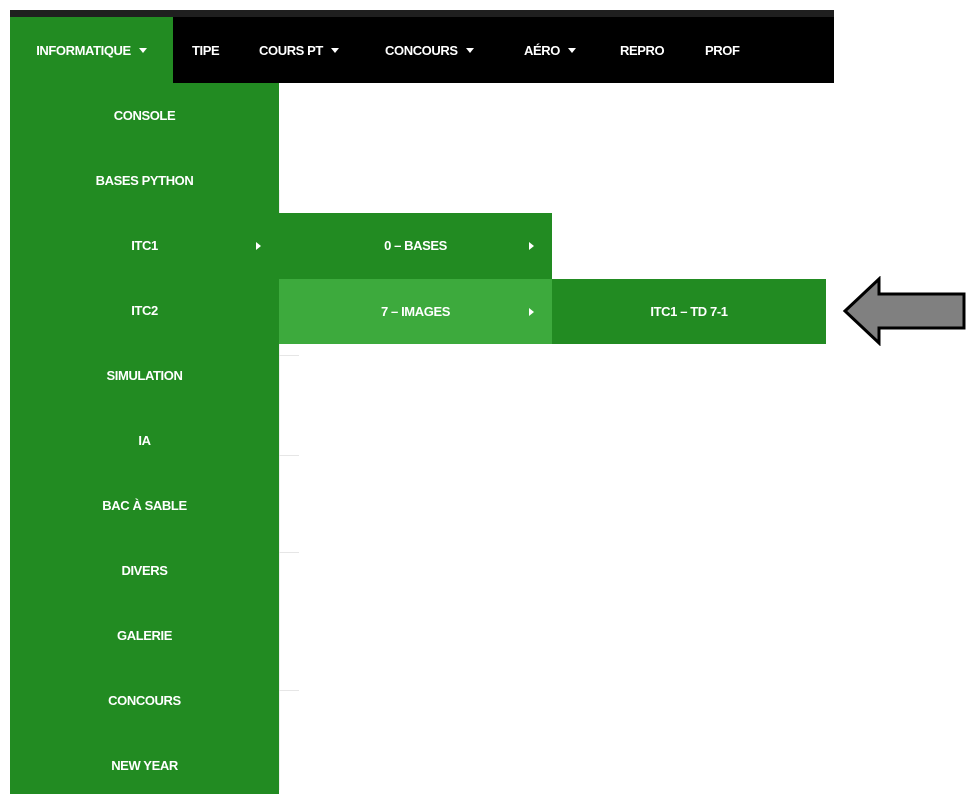  I want to click on menu-item-ia: IA, so click(144, 440).